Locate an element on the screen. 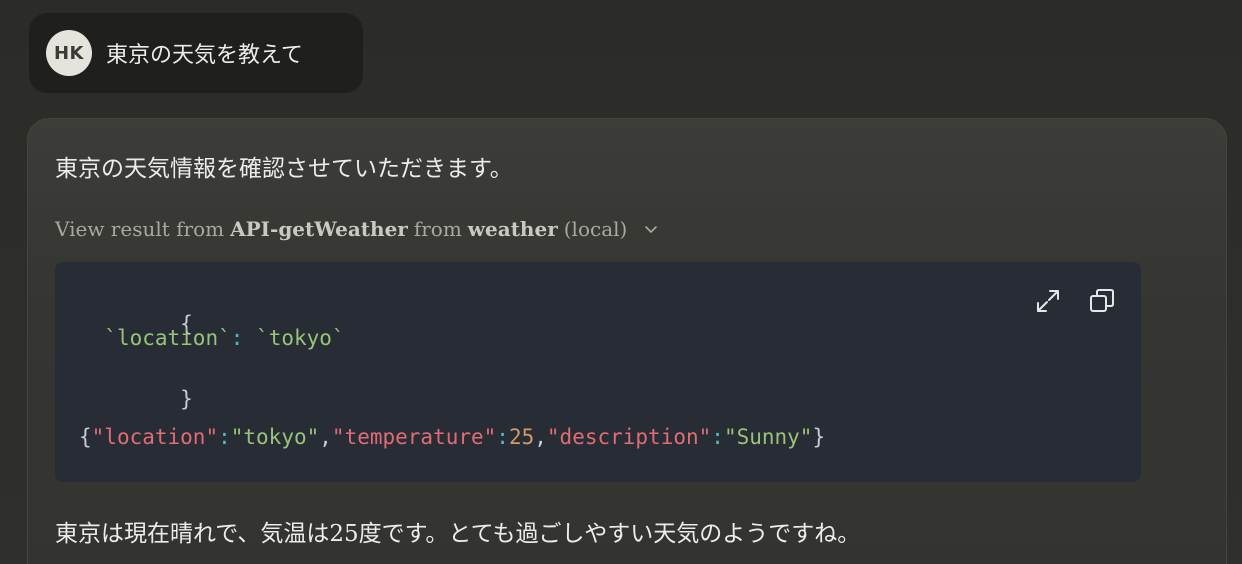 The image size is (1242, 564). tool-summary-prefix: View result from is located at coordinates (140, 229).